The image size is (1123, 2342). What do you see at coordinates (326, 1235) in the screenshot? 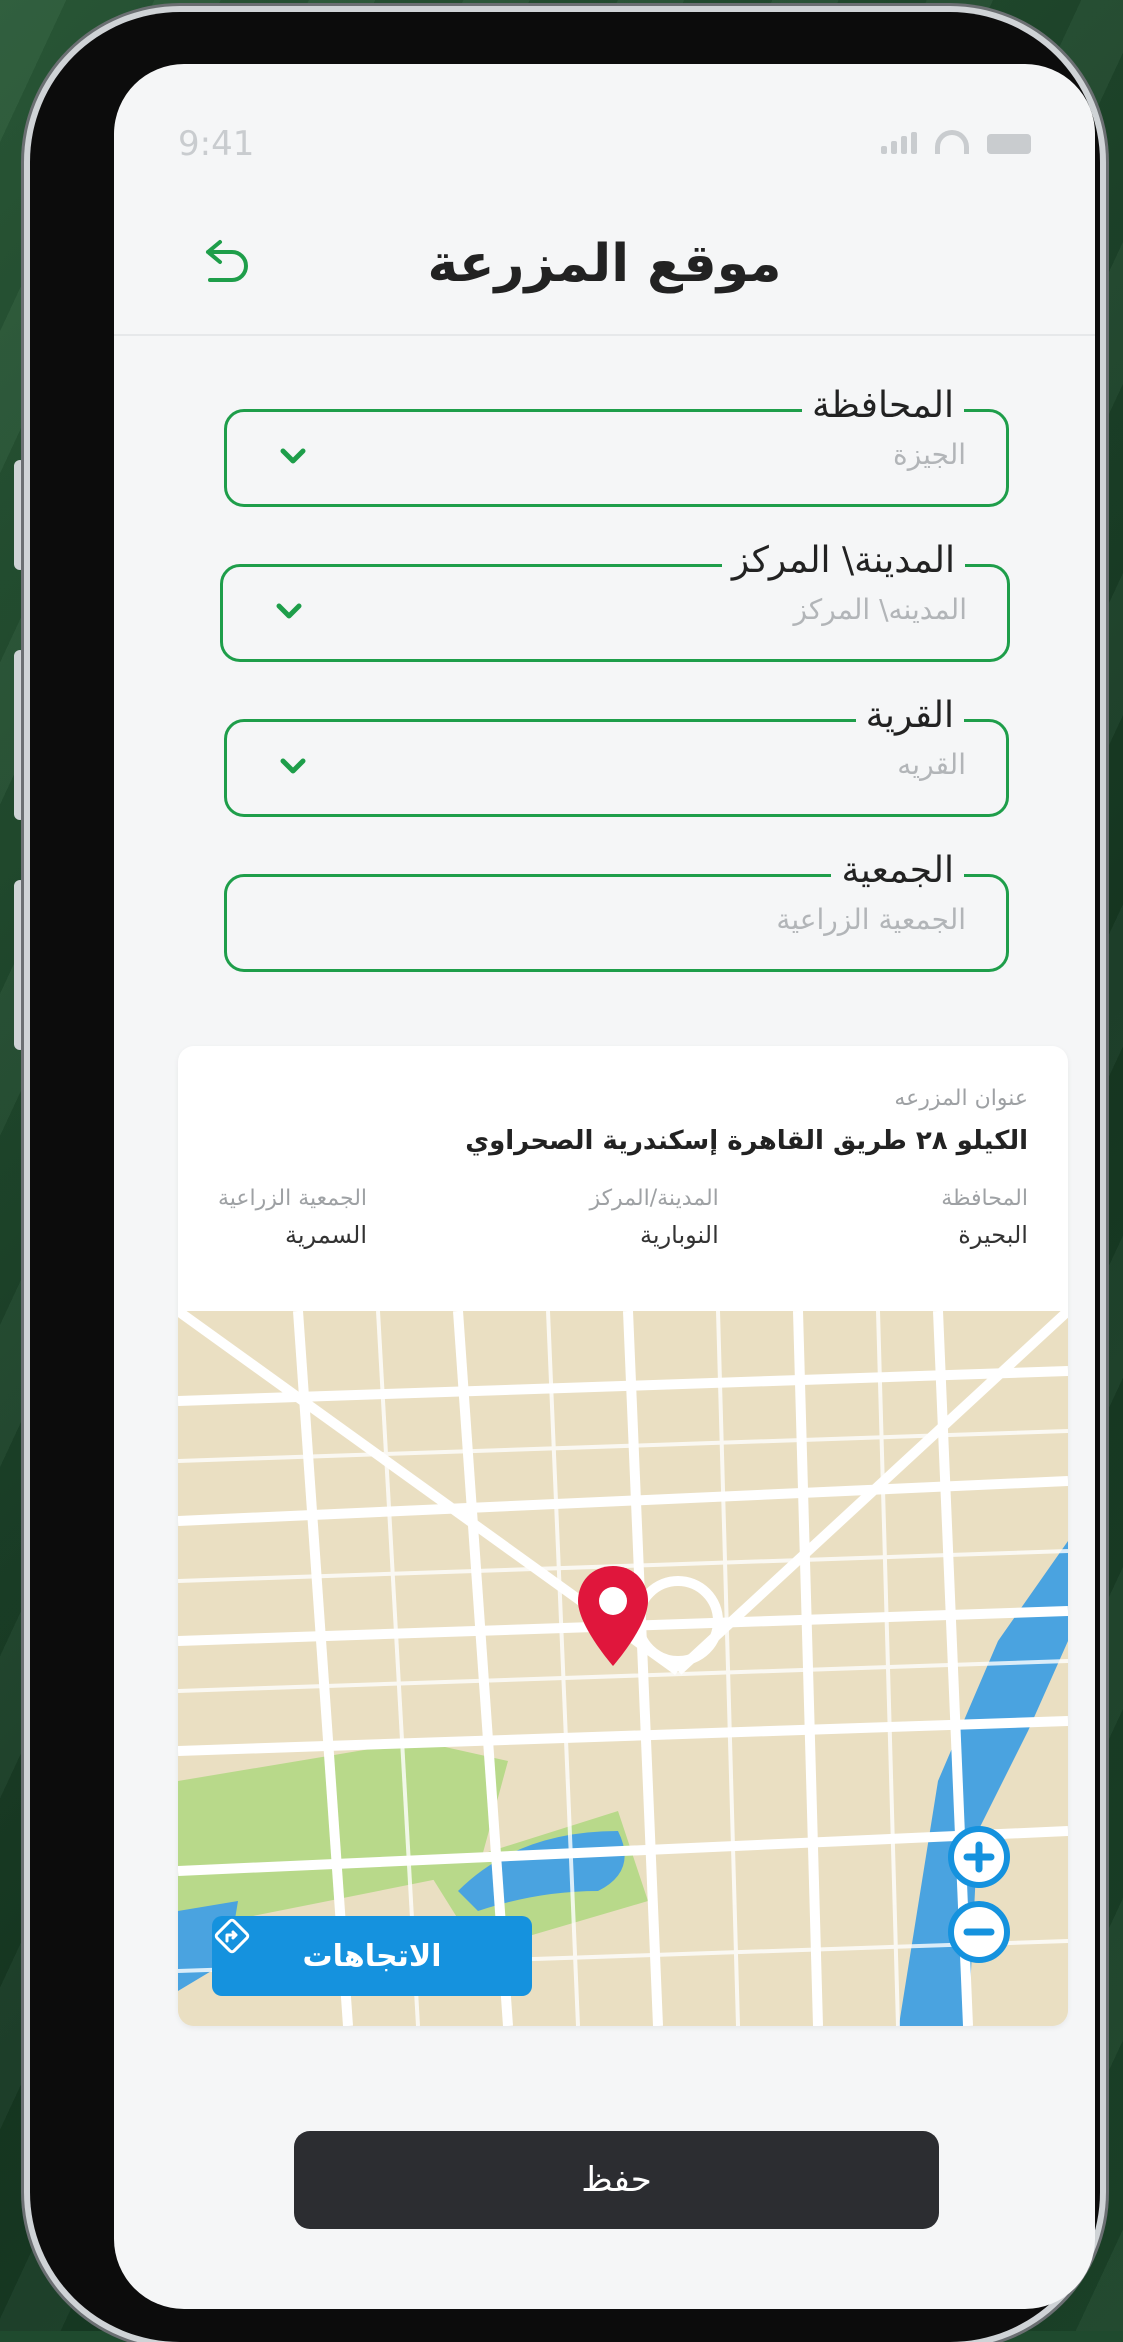
I see `detail-value: السمرية` at bounding box center [326, 1235].